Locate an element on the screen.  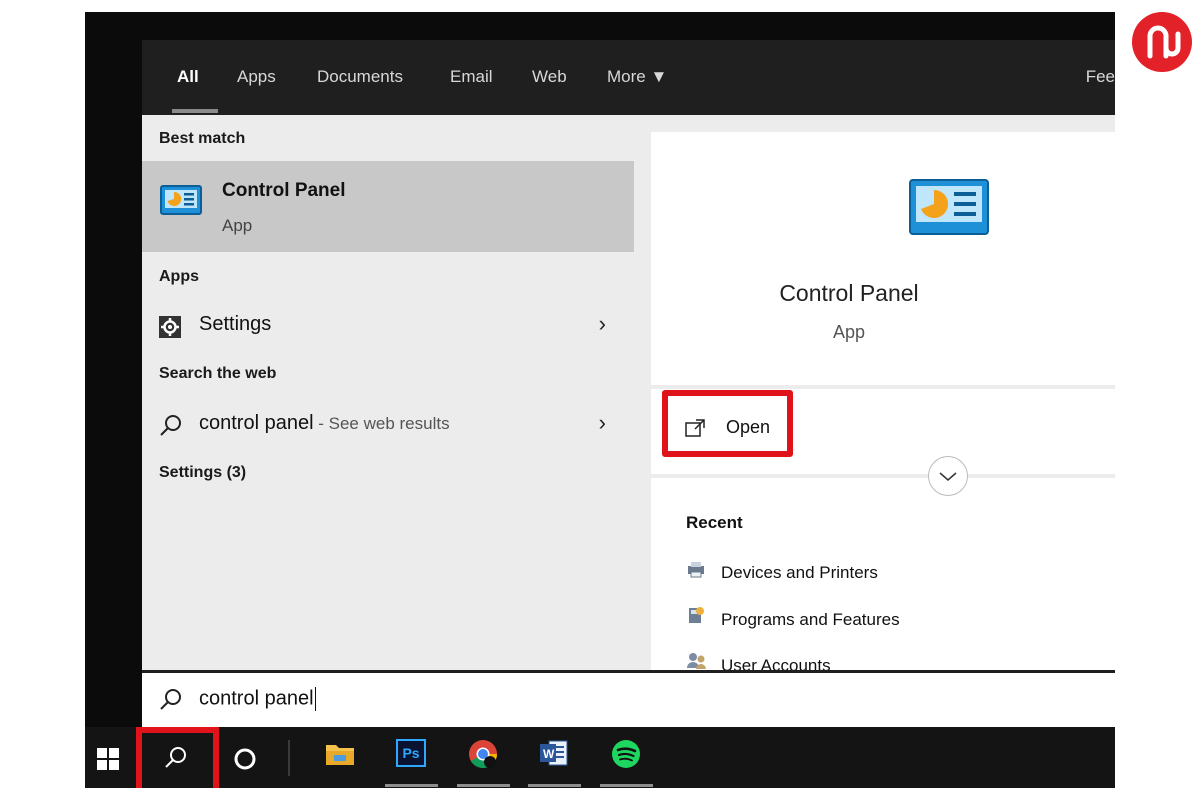
control-panel-icon is located at coordinates (181, 203).